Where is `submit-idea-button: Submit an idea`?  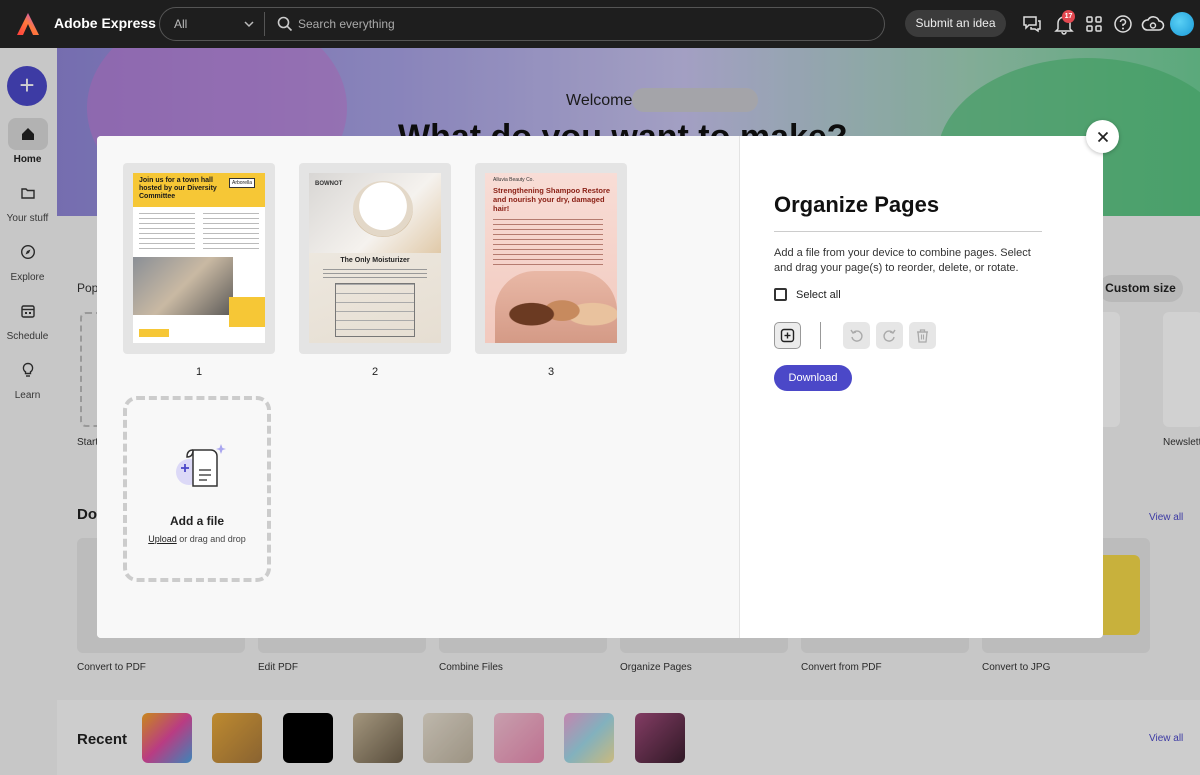 submit-idea-button: Submit an idea is located at coordinates (955, 23).